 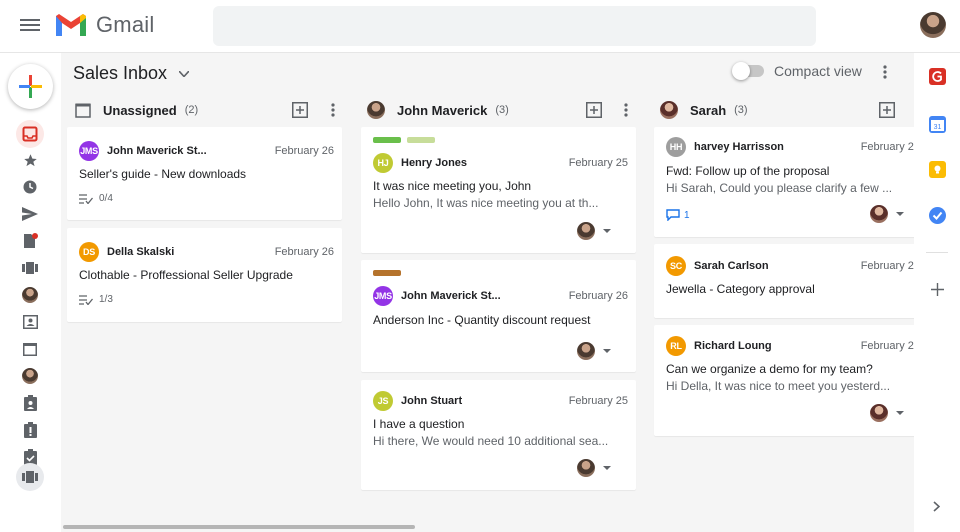 I want to click on board-title: Sales Inbox, so click(x=120, y=73).